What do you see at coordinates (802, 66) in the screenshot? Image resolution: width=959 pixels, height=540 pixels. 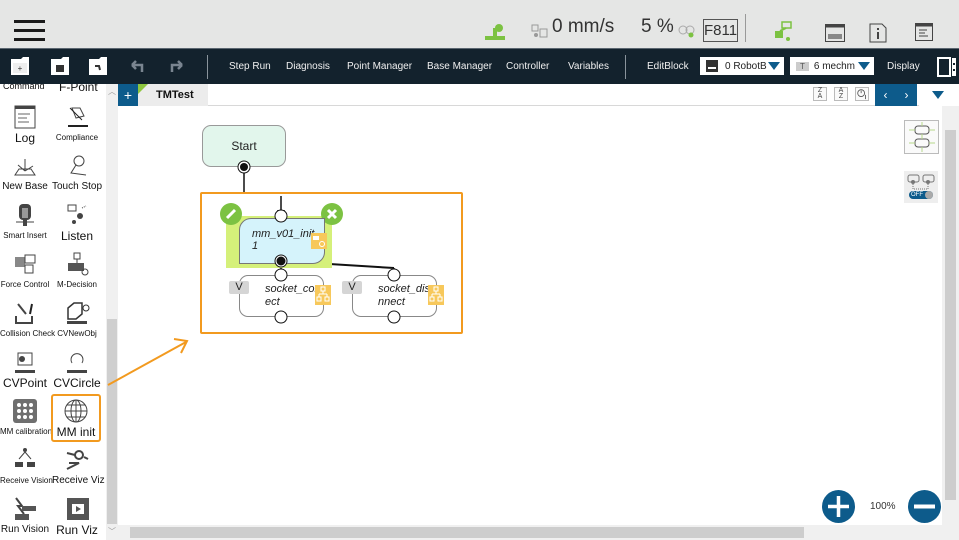 I see `tcp-badge: T` at bounding box center [802, 66].